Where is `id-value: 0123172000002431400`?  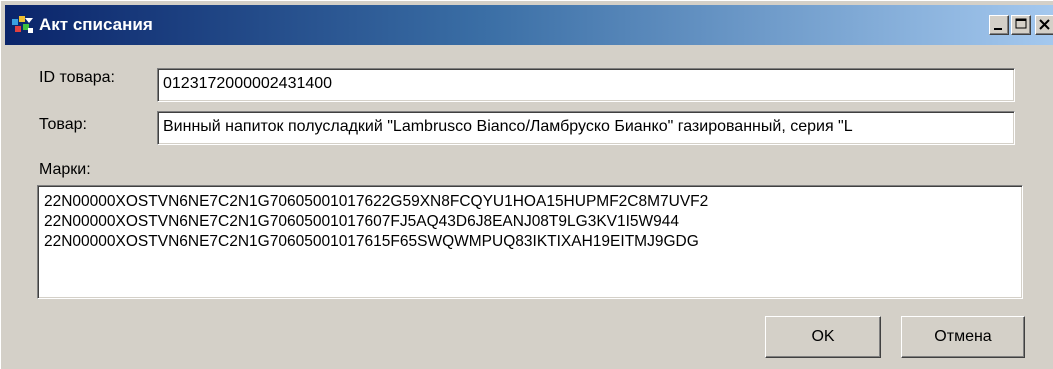
id-value: 0123172000002431400 is located at coordinates (248, 83).